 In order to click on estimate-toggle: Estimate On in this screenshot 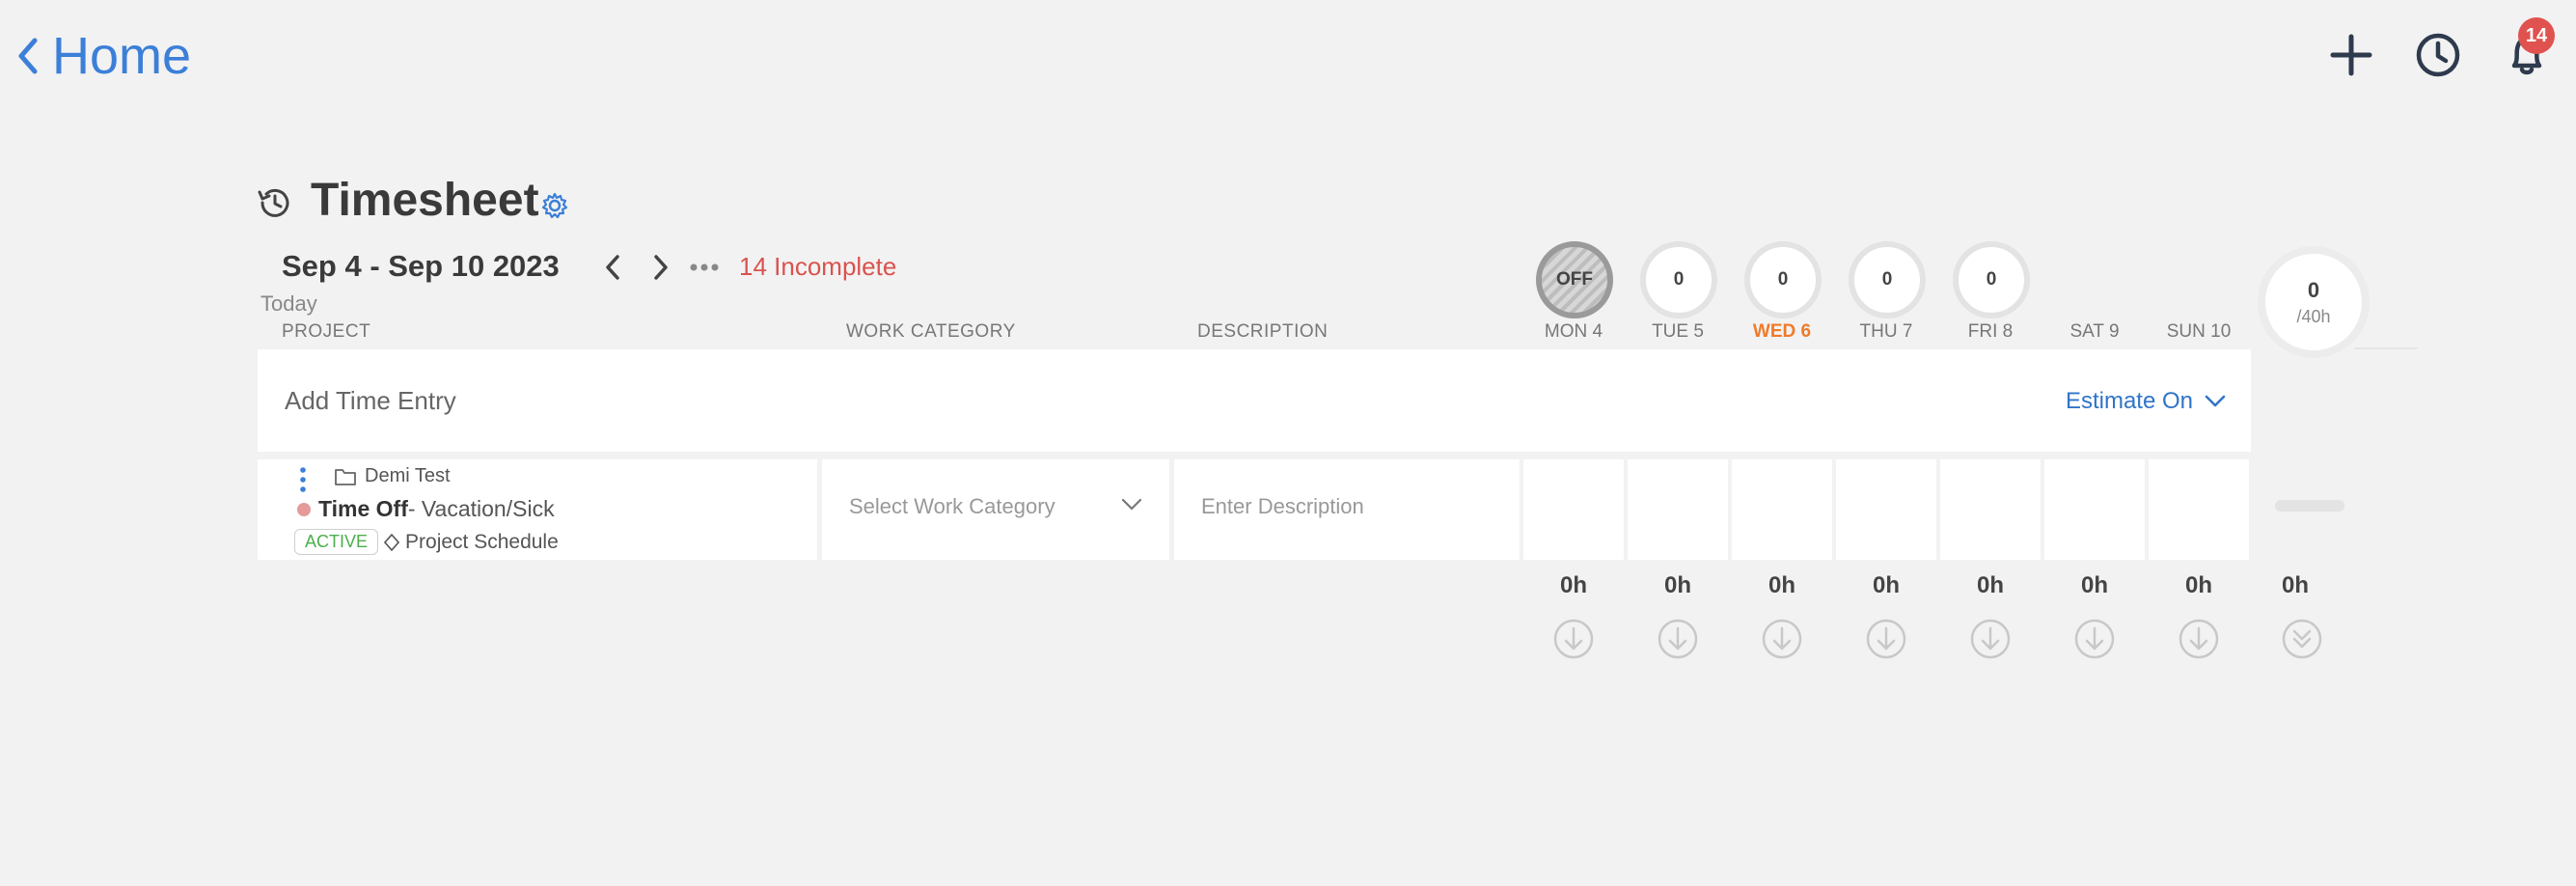, I will do `click(2146, 401)`.